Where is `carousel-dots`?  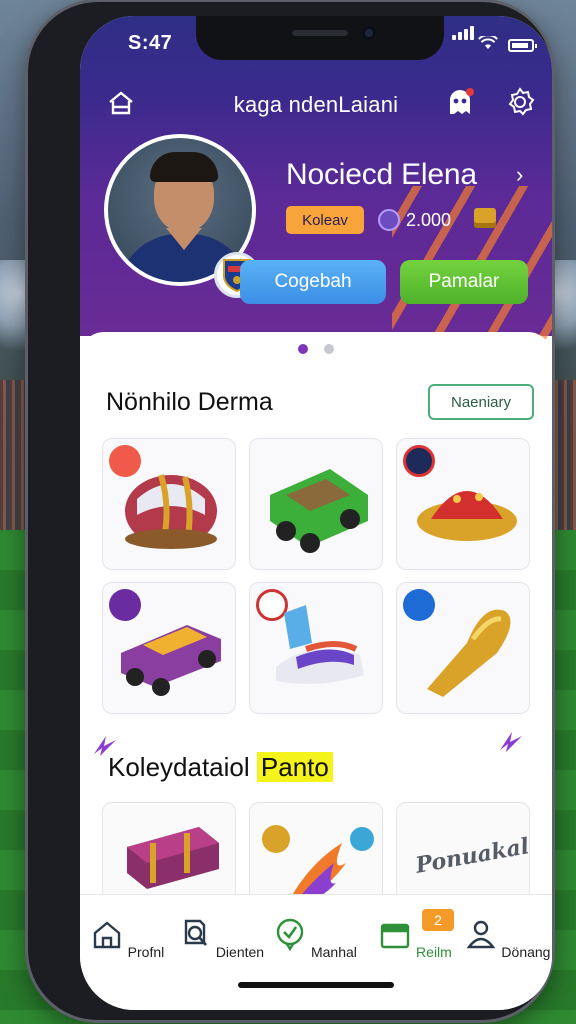 carousel-dots is located at coordinates (316, 349).